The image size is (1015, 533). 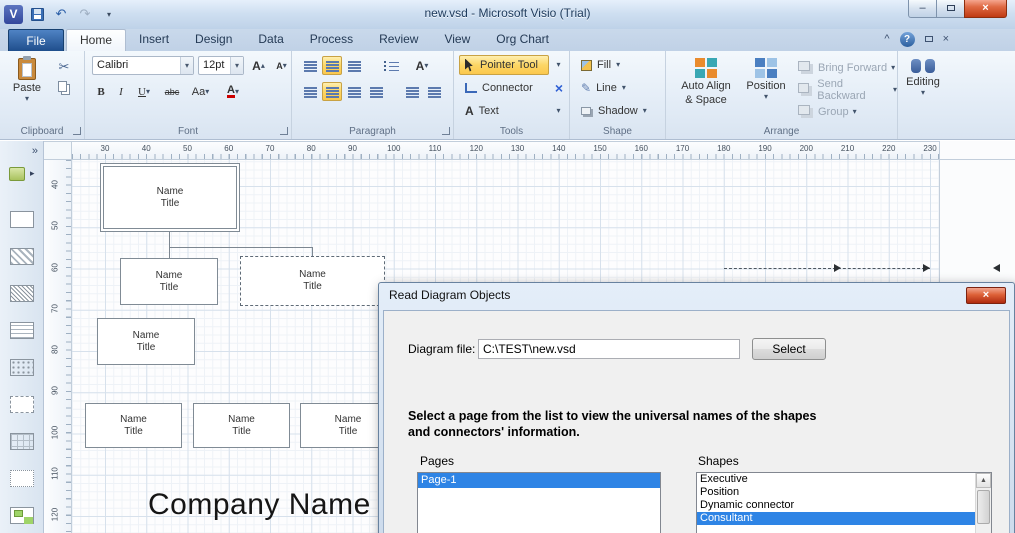 What do you see at coordinates (332, 91) in the screenshot?
I see `align-center-button` at bounding box center [332, 91].